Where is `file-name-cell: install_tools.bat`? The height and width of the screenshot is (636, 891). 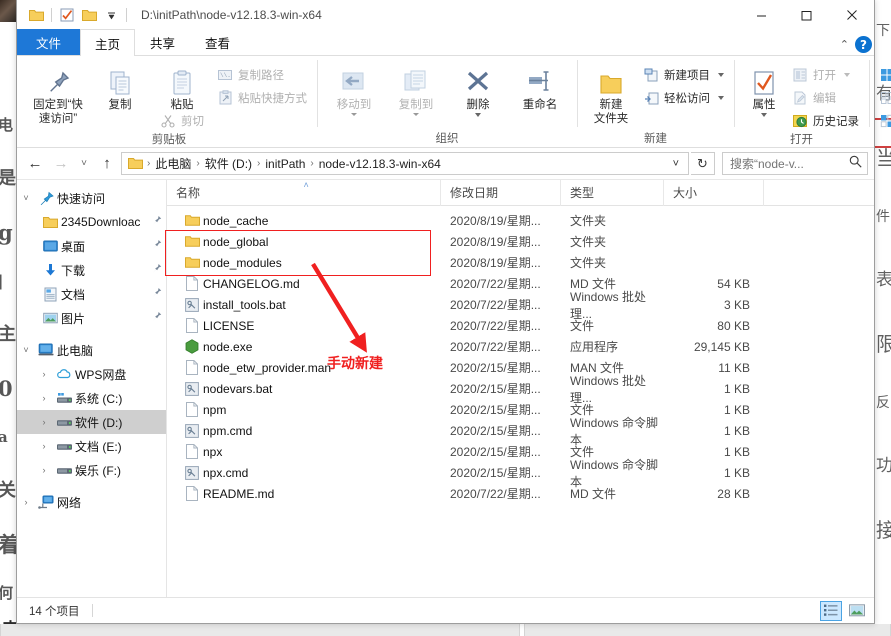
file-name-cell: install_tools.bat is located at coordinates (304, 305).